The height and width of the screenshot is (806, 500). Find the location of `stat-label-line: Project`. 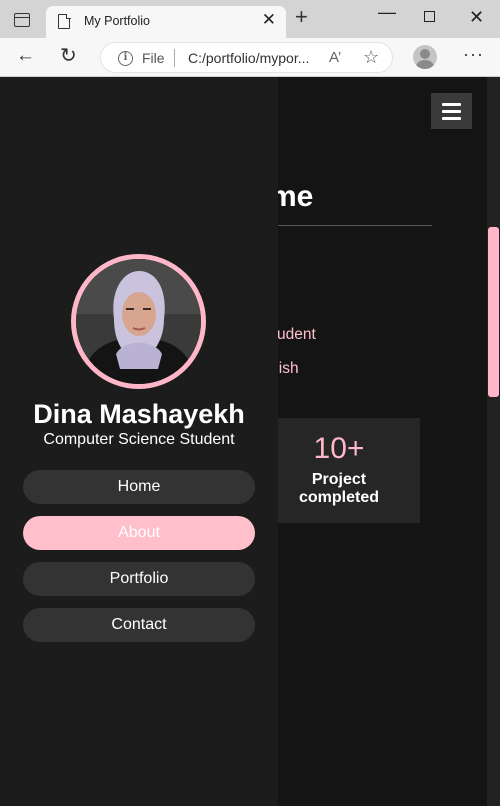

stat-label-line: Project is located at coordinates (339, 479).